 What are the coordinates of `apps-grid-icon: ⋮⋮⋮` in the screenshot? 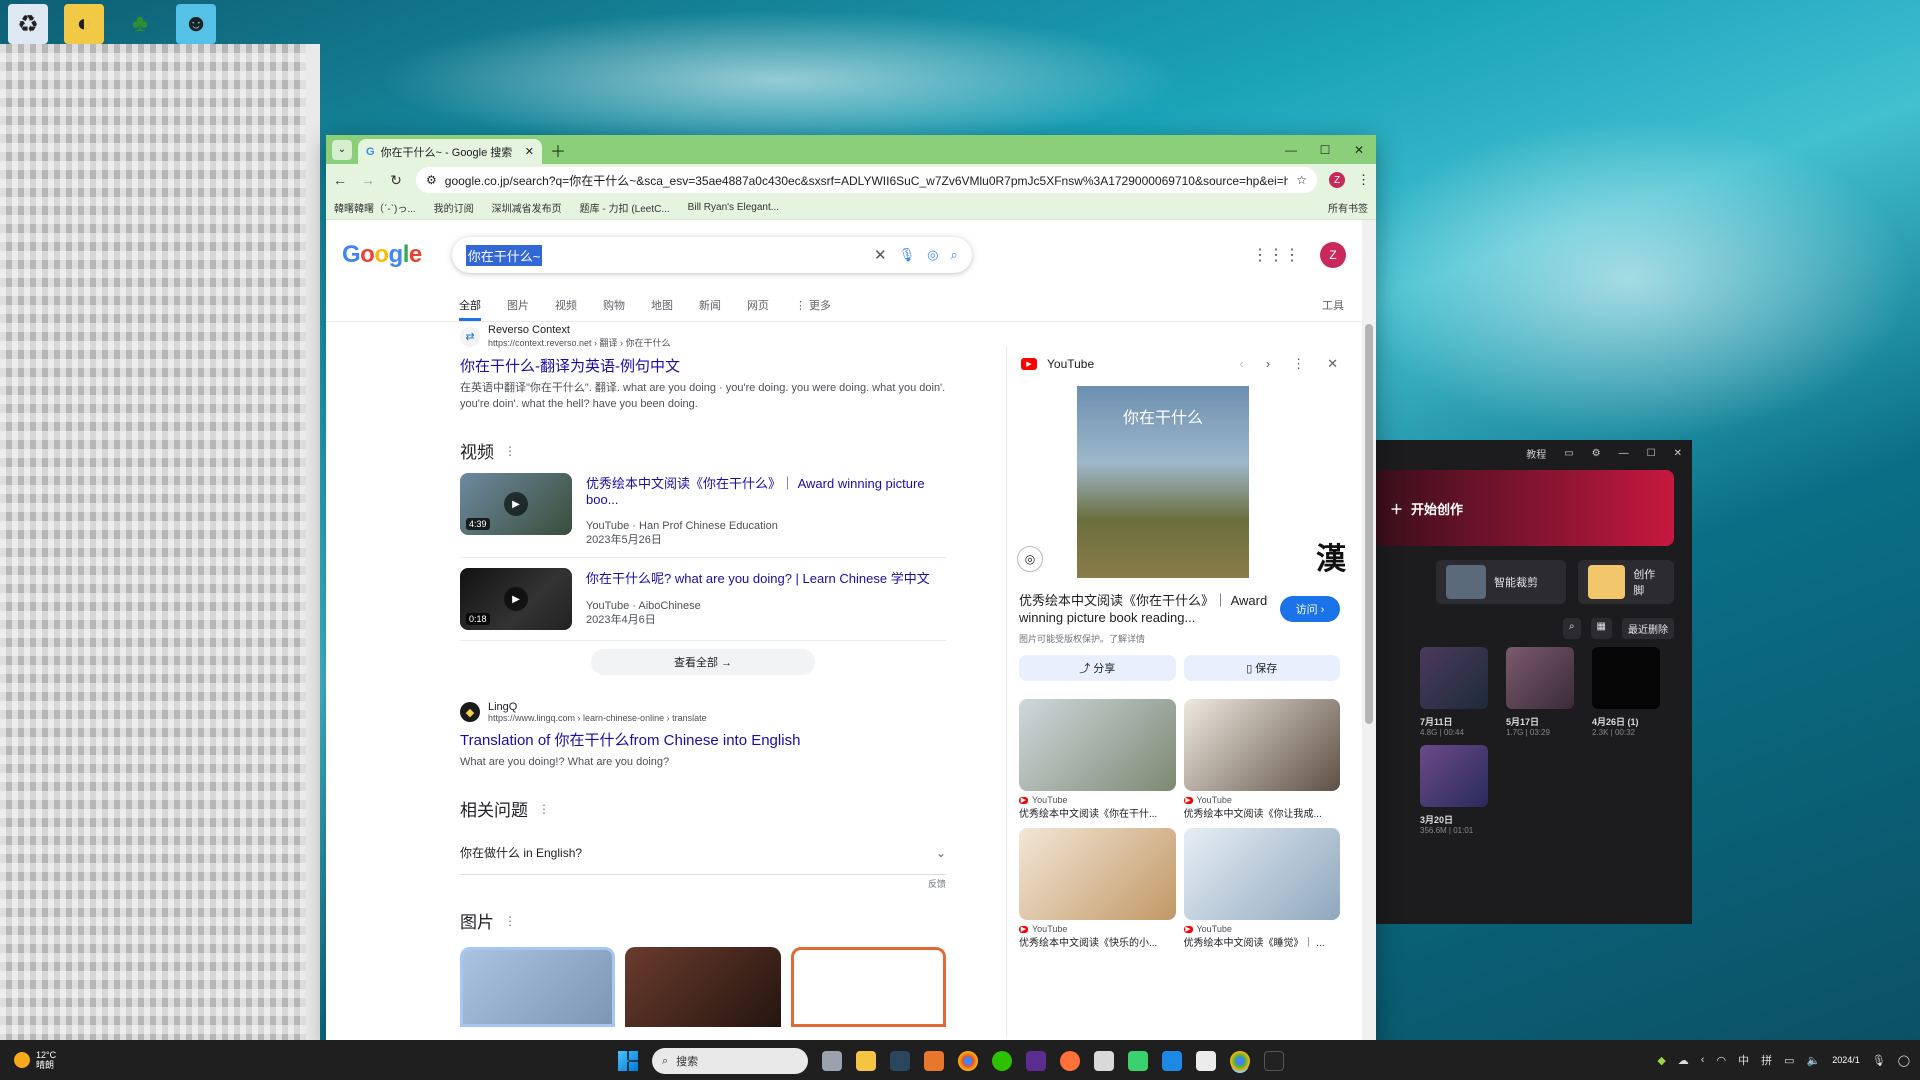 It's located at (1276, 255).